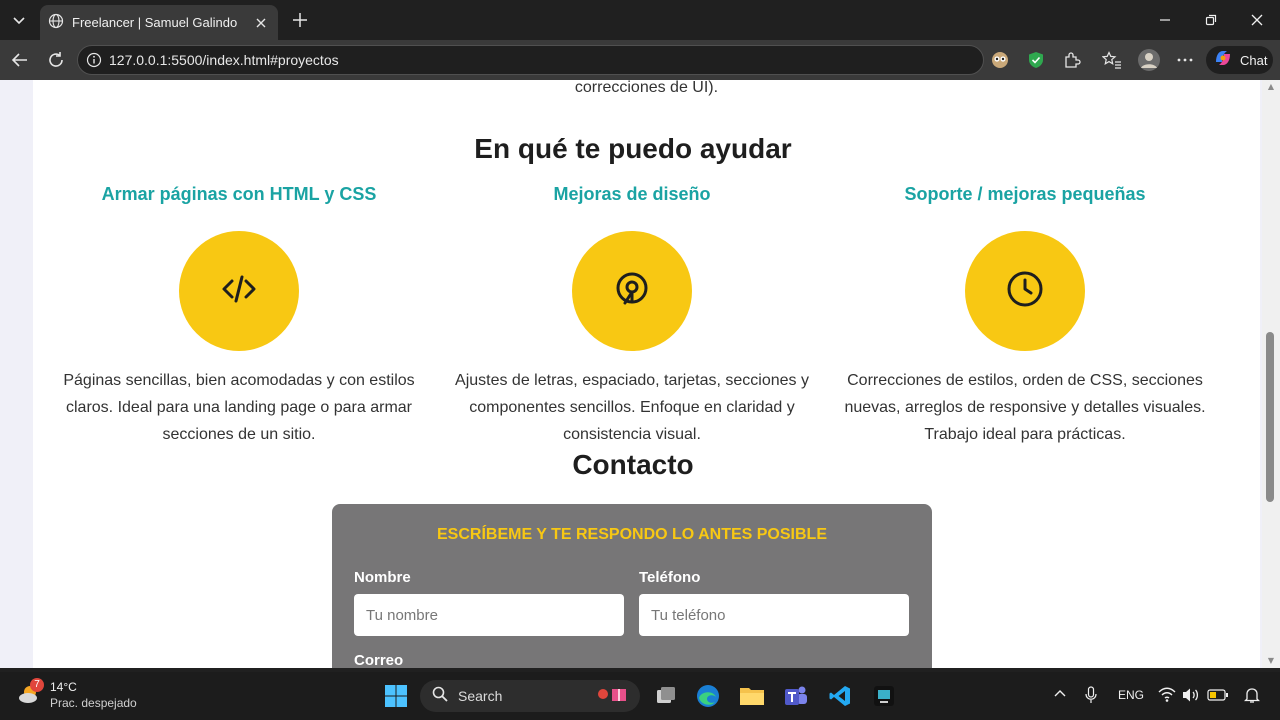 This screenshot has height=720, width=1280. I want to click on tab-strip: Freelancer | Samuel Galindo, so click(640, 20).